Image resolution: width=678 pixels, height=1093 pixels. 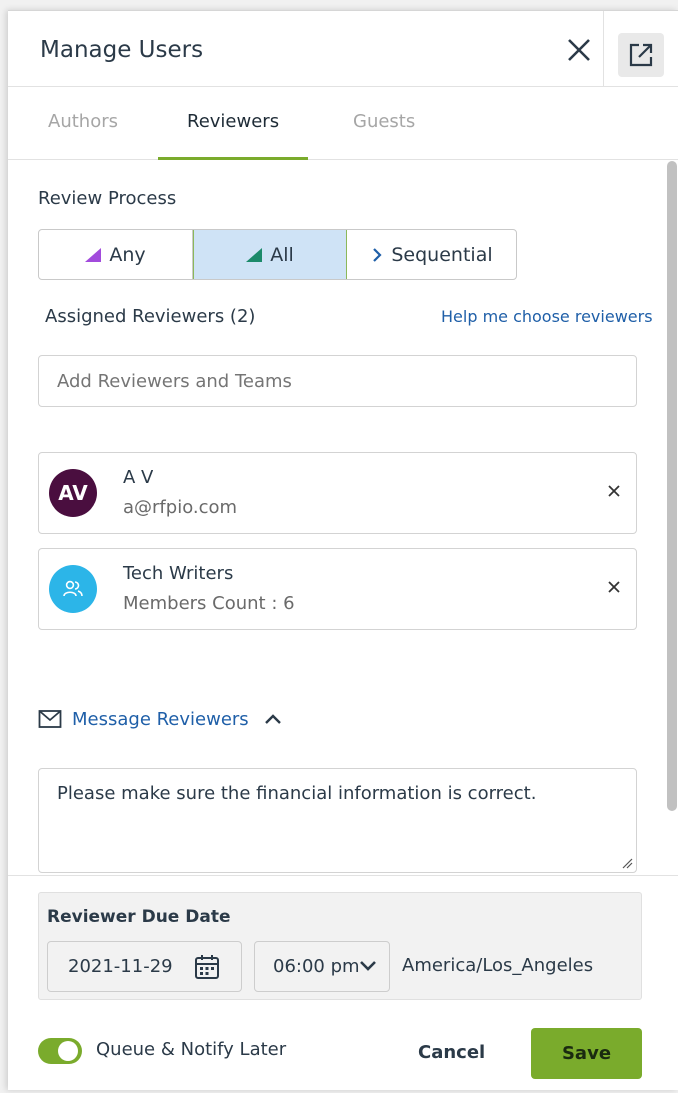 I want to click on external-link-icon, so click(x=641, y=55).